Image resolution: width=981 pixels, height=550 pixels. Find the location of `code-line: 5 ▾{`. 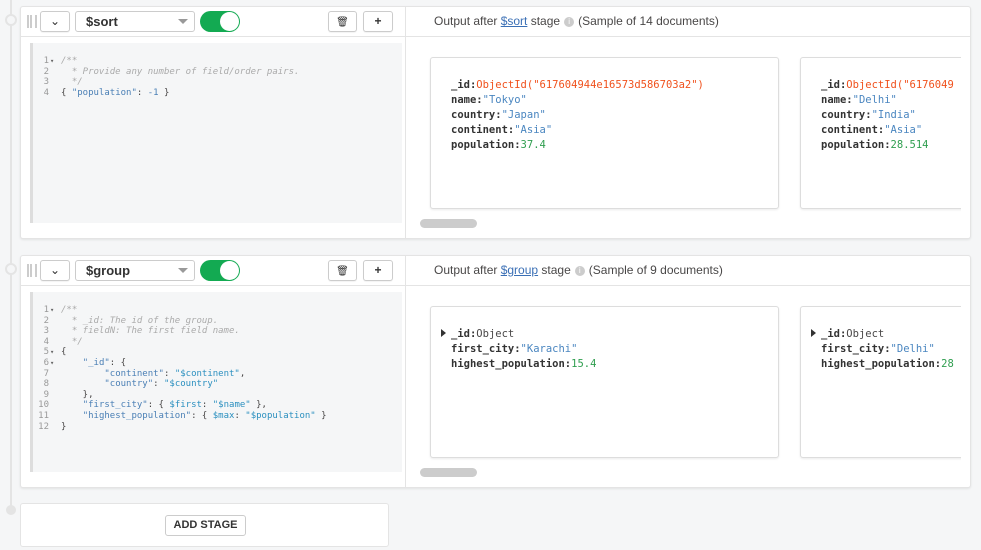

code-line: 5 ▾{ is located at coordinates (55, 352).